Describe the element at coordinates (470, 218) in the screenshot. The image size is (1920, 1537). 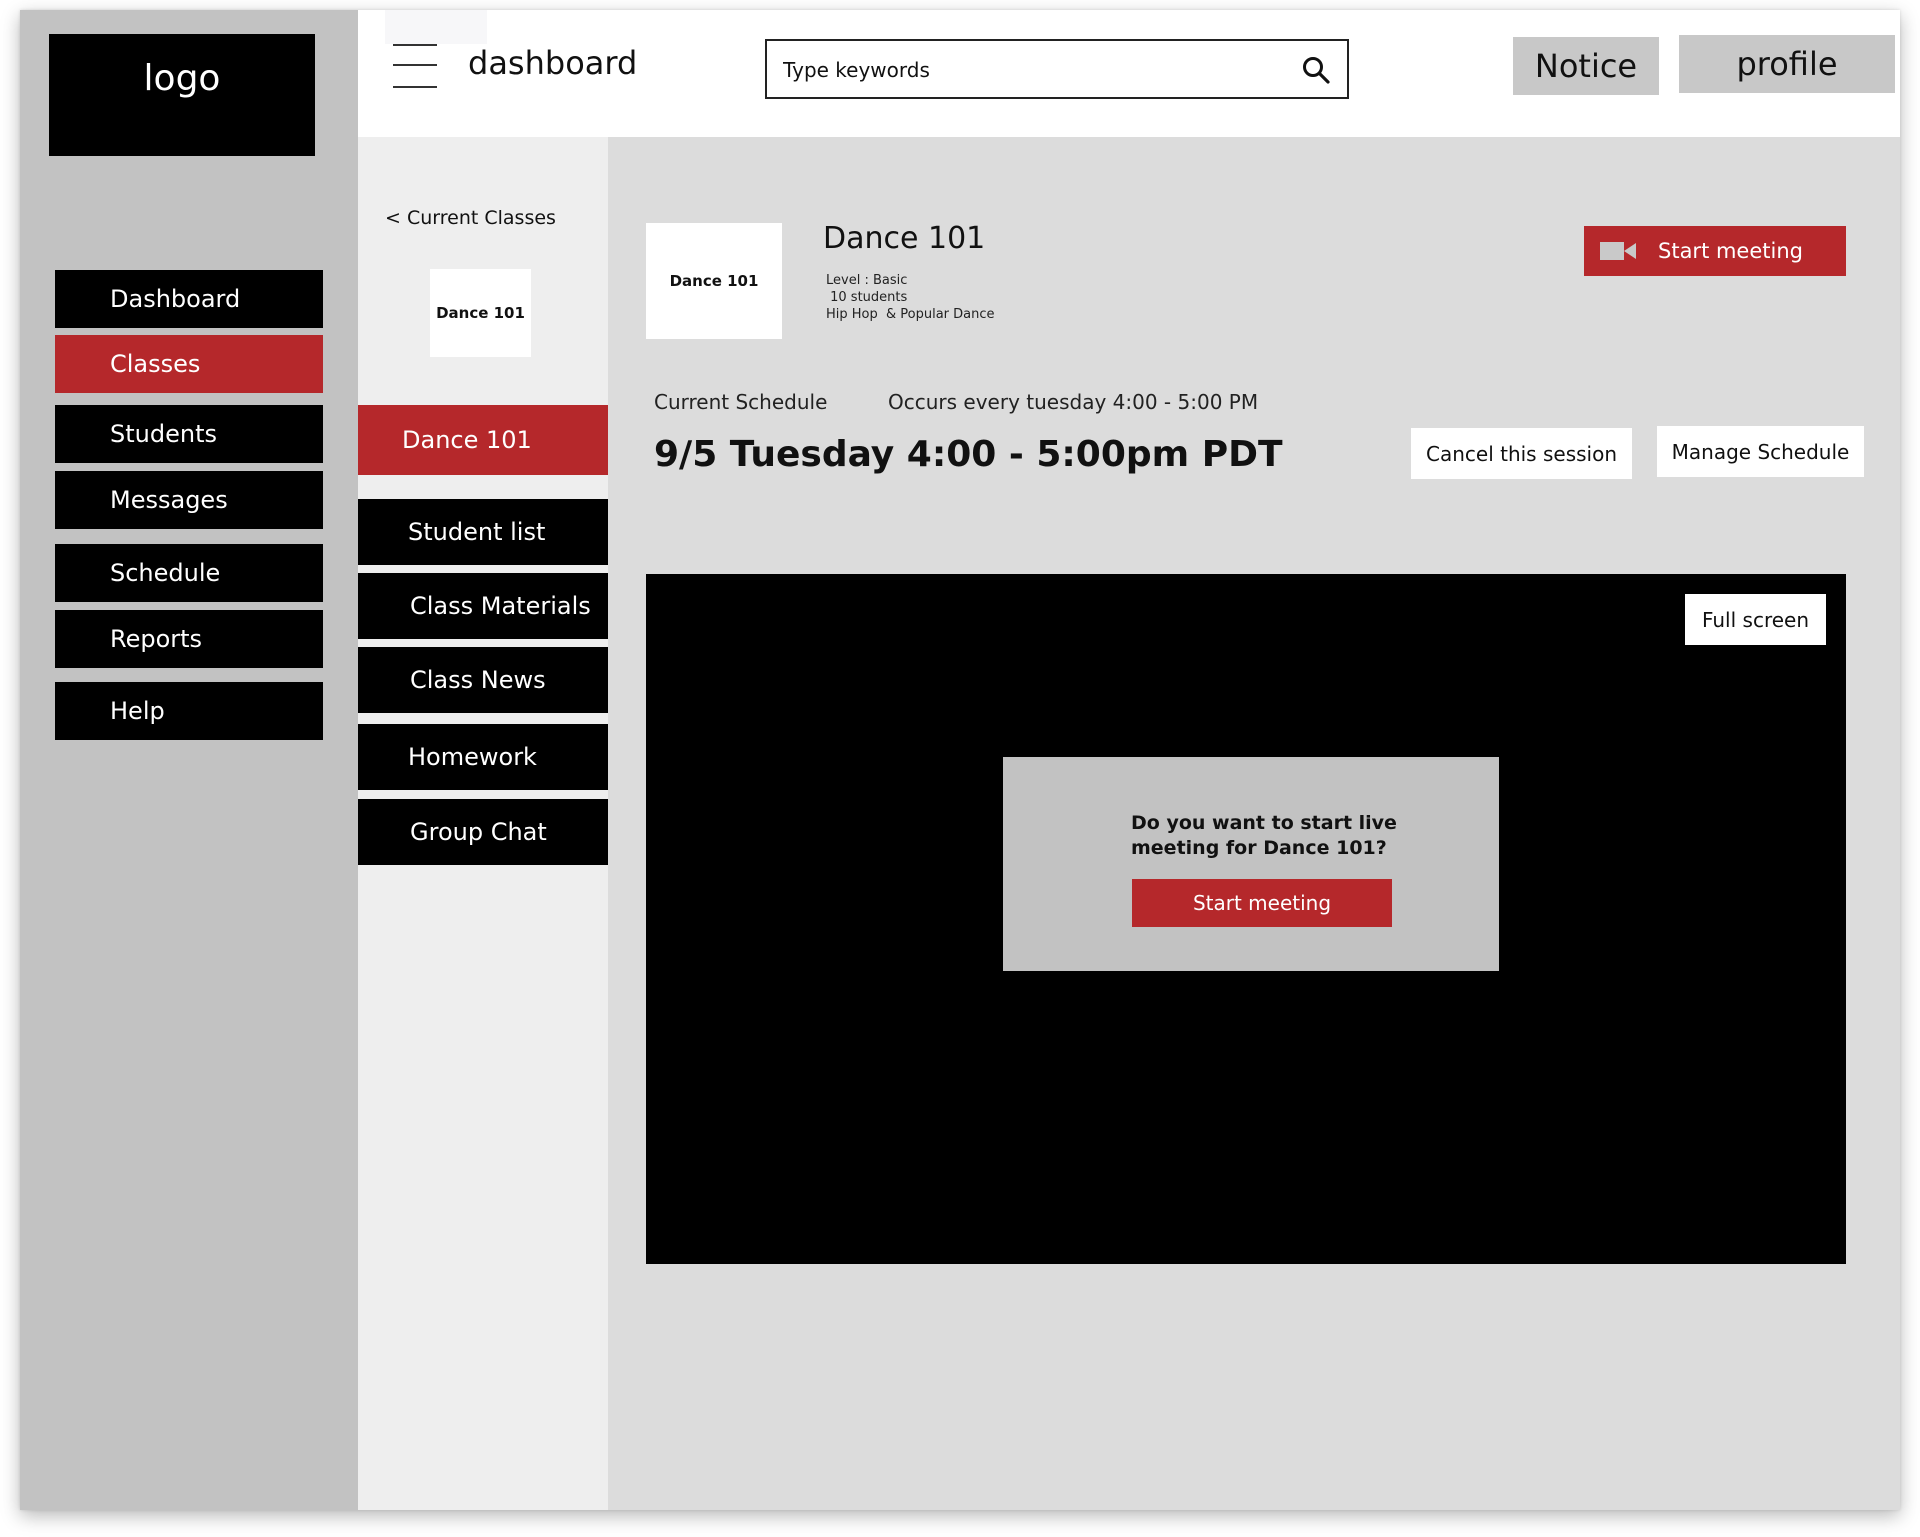
I see `back-to-current-classes-link: < Current Classes` at that location.